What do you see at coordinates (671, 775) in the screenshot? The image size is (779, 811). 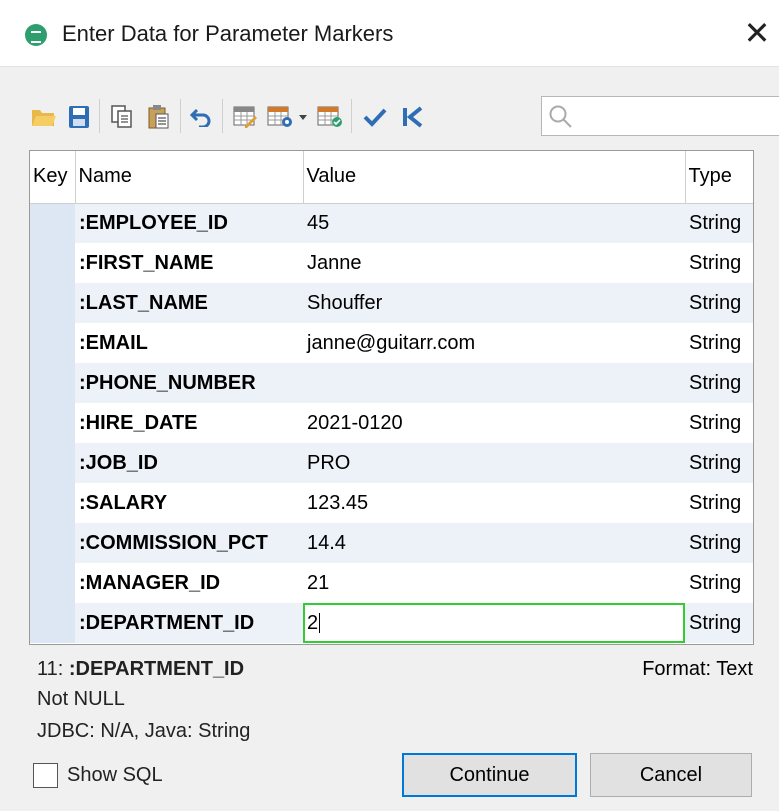 I see `cancel-button: Cancel` at bounding box center [671, 775].